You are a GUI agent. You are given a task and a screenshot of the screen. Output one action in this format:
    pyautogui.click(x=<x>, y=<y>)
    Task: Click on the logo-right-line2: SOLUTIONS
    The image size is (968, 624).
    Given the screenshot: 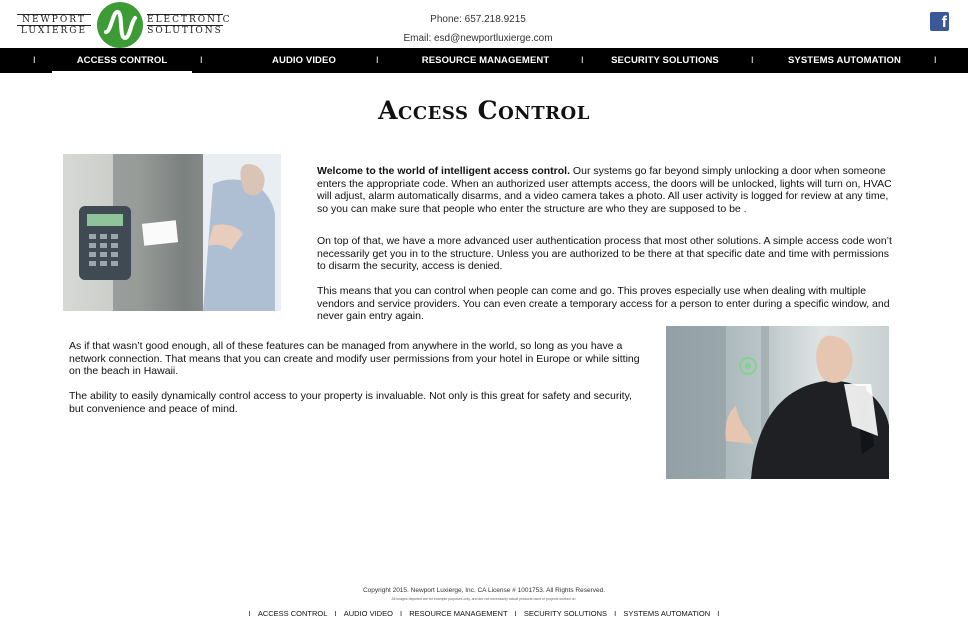 What is the action you would take?
    pyautogui.click(x=185, y=30)
    